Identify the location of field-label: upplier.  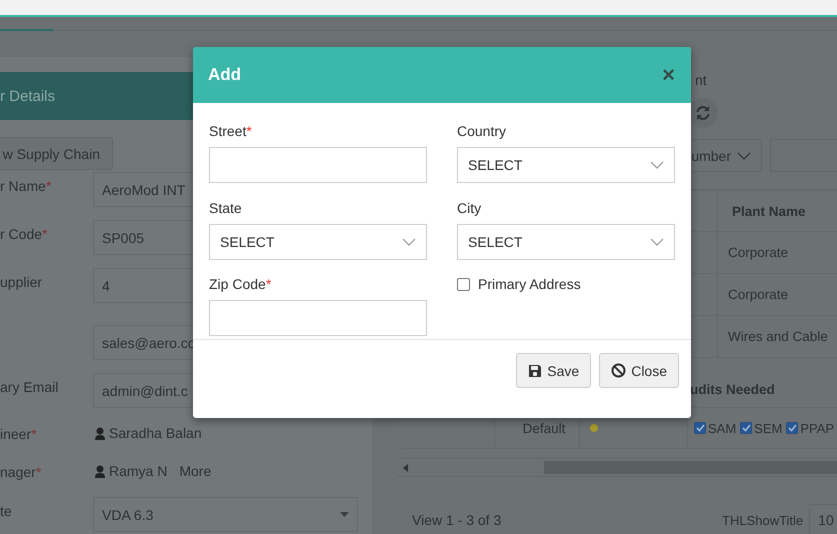
(21, 282).